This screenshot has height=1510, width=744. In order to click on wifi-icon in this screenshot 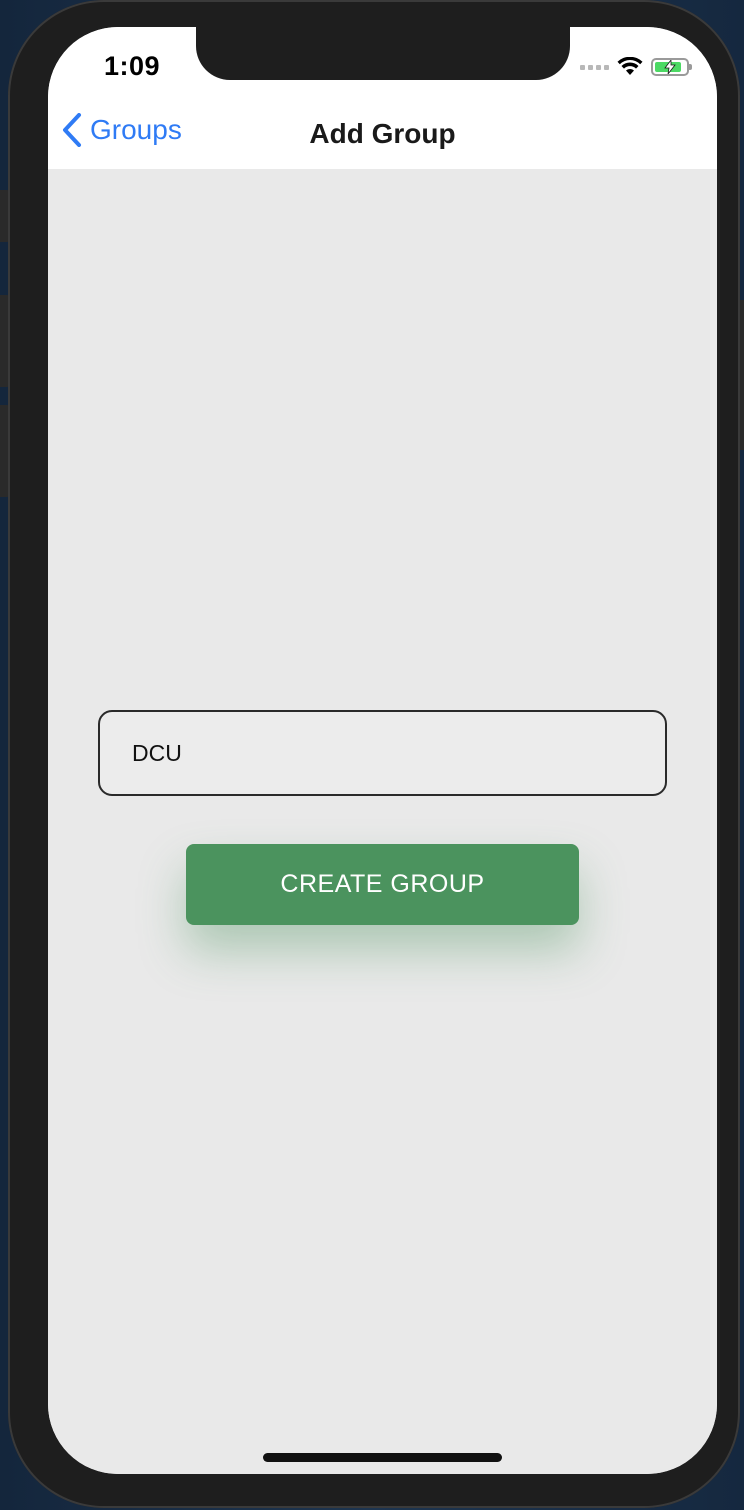, I will do `click(630, 66)`.